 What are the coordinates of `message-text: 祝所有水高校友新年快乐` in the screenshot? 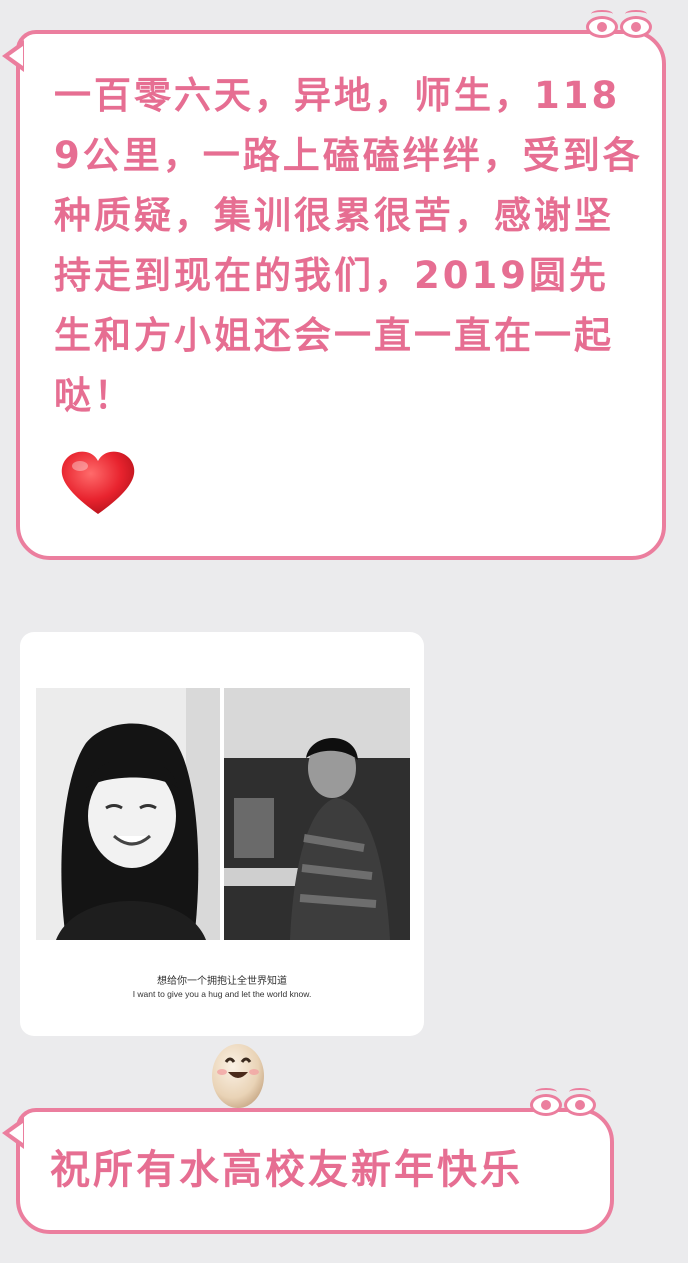 It's located at (286, 1170).